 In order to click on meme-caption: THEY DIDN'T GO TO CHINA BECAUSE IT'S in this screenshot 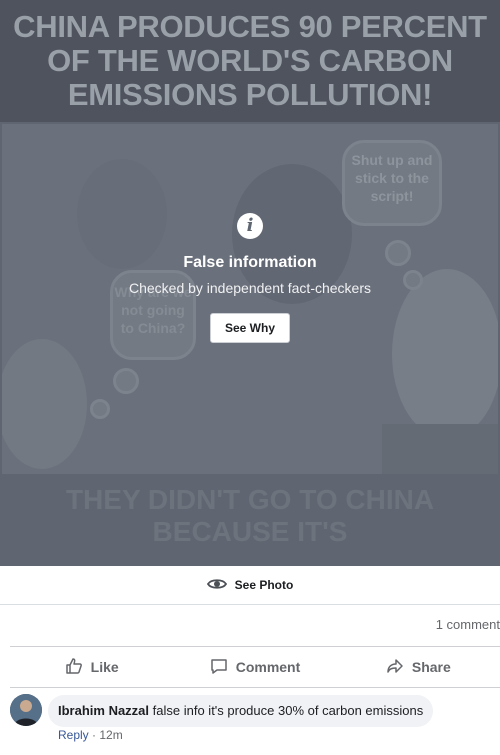, I will do `click(250, 515)`.